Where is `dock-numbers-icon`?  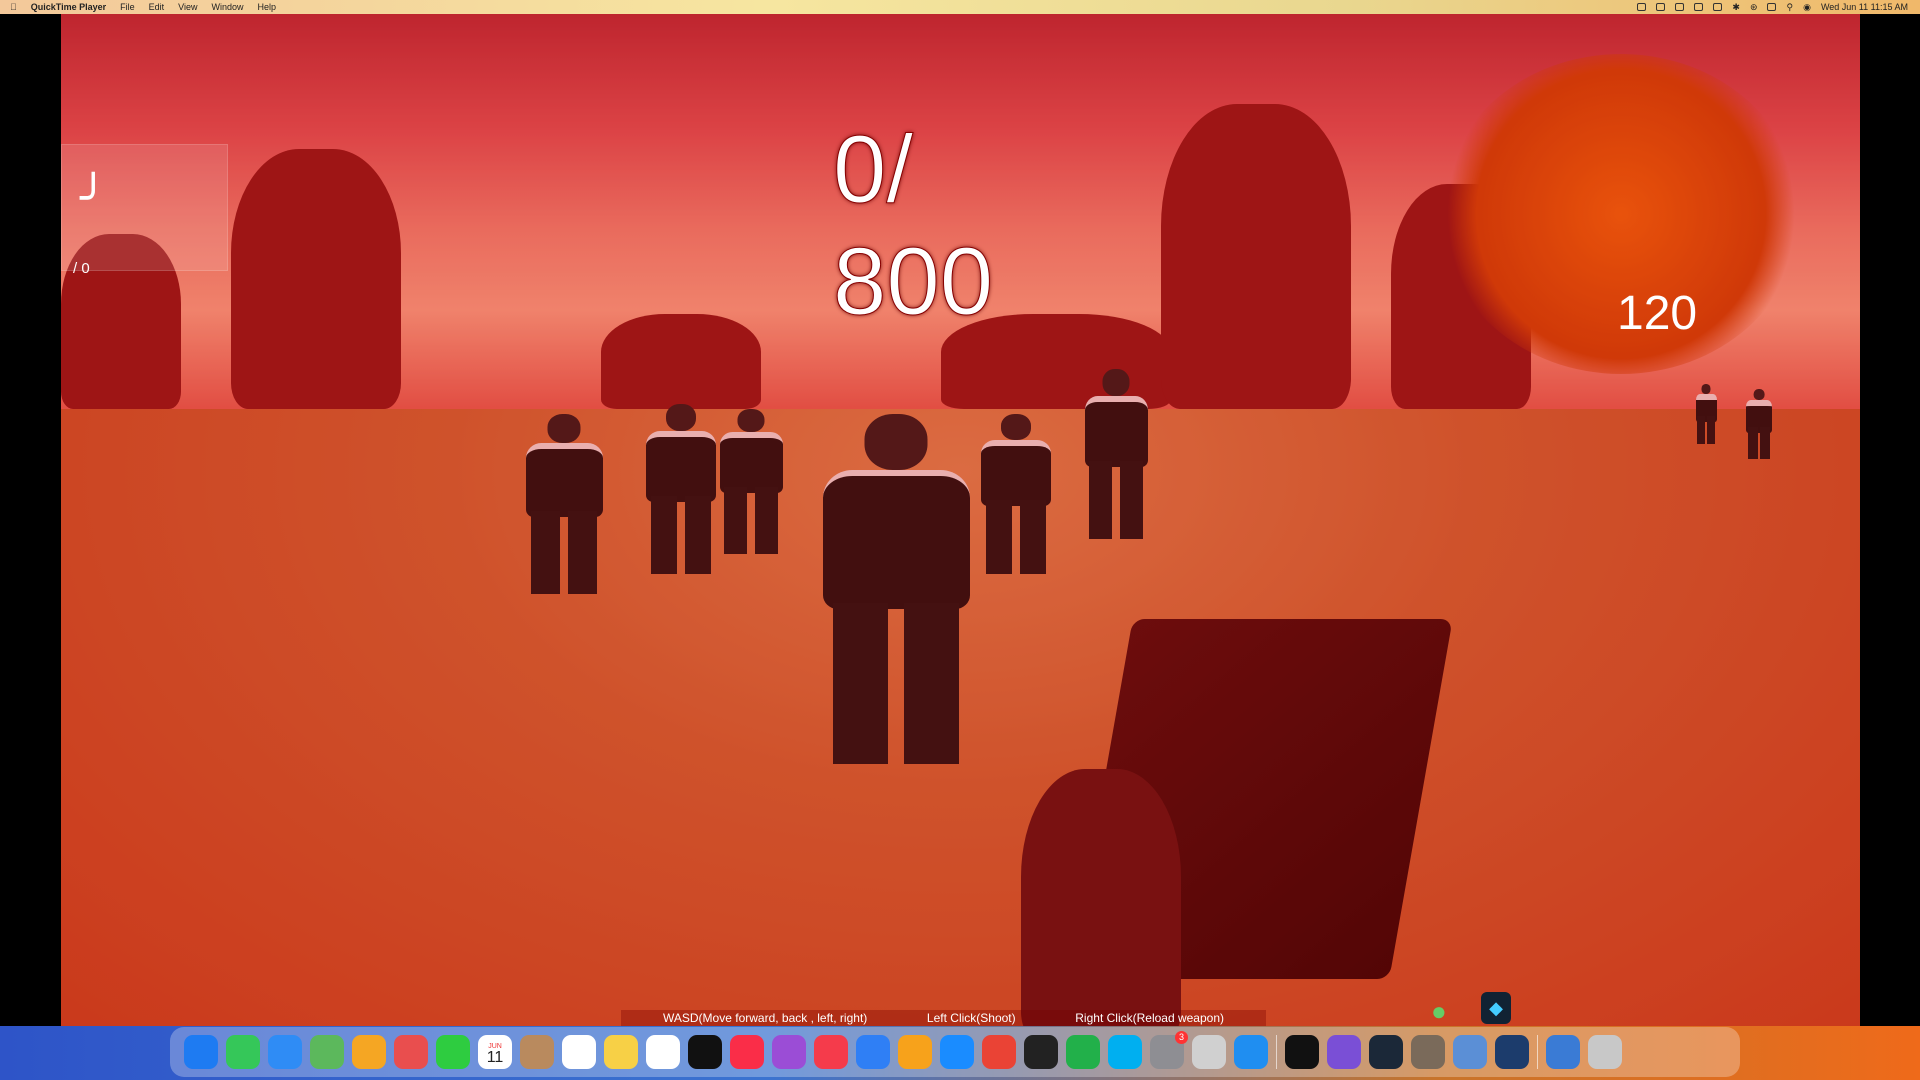
dock-numbers-icon is located at coordinates (1083, 1052).